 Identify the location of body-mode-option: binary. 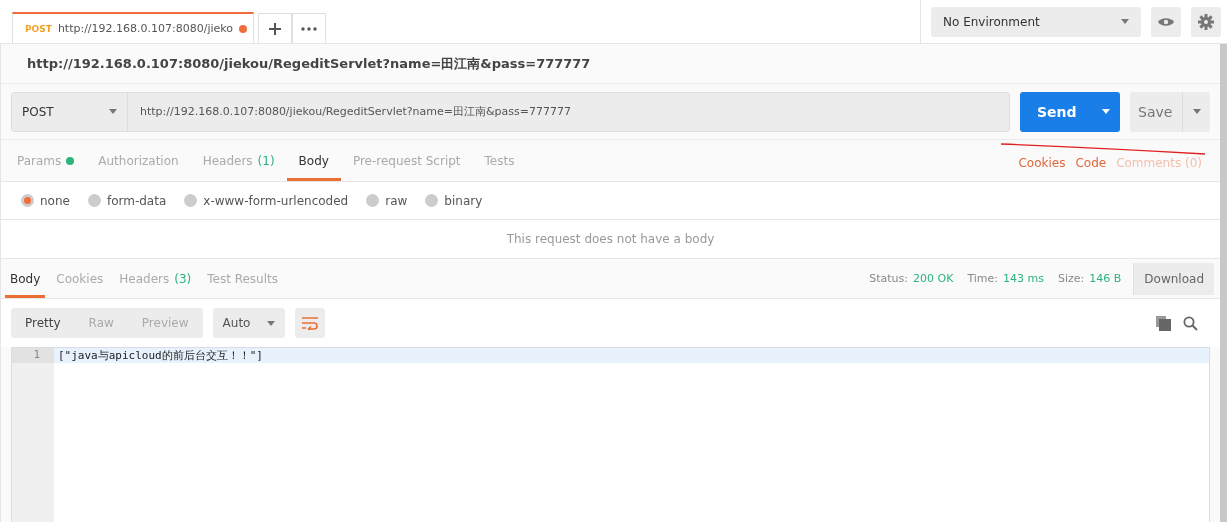
(454, 200).